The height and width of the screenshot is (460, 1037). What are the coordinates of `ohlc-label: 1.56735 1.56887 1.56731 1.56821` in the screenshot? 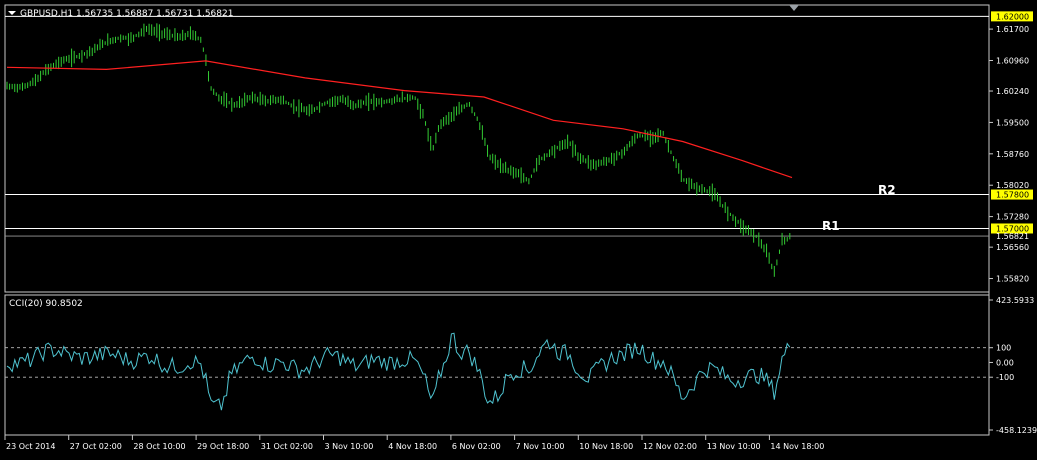 It's located at (154, 14).